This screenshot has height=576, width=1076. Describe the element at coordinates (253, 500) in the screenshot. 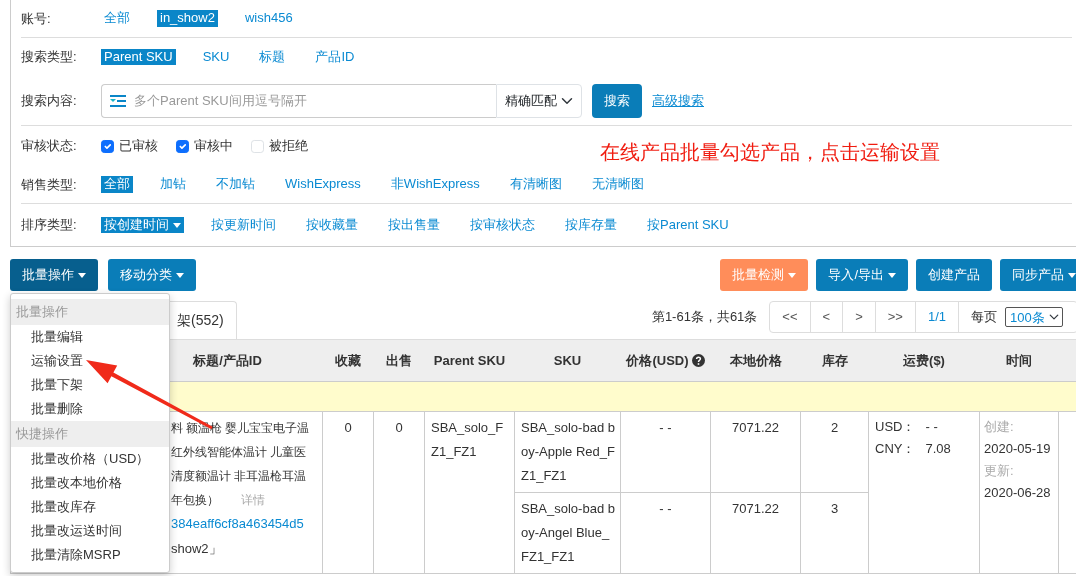

I see `details-link: 详情` at that location.